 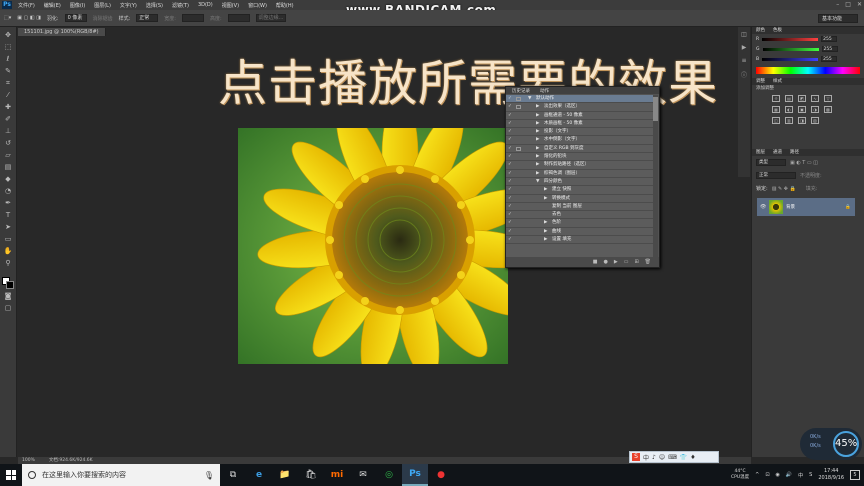 I want to click on taskbar-search: 在这里输入你要搜索的内容 🎙, so click(x=121, y=475).